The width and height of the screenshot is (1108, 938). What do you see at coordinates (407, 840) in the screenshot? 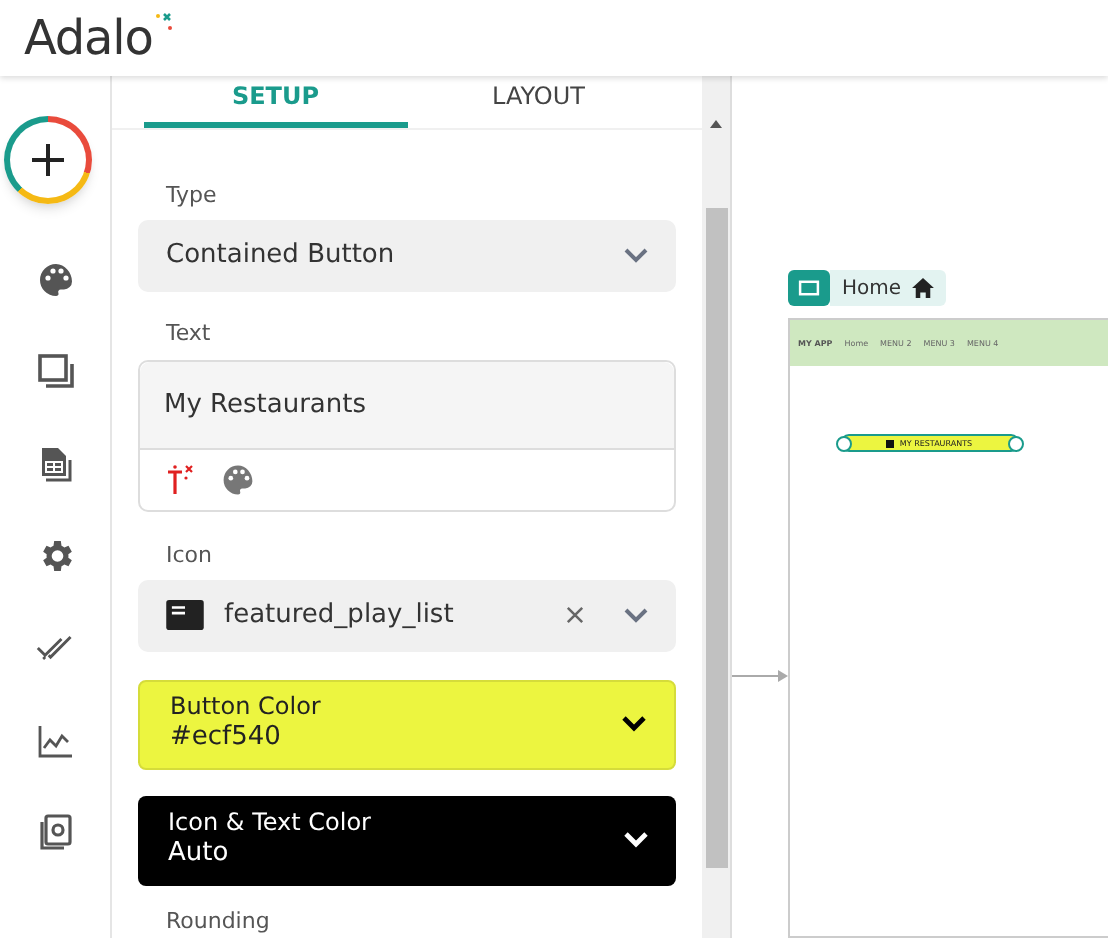
I see `color-select: Icon & Text Color Auto` at bounding box center [407, 840].